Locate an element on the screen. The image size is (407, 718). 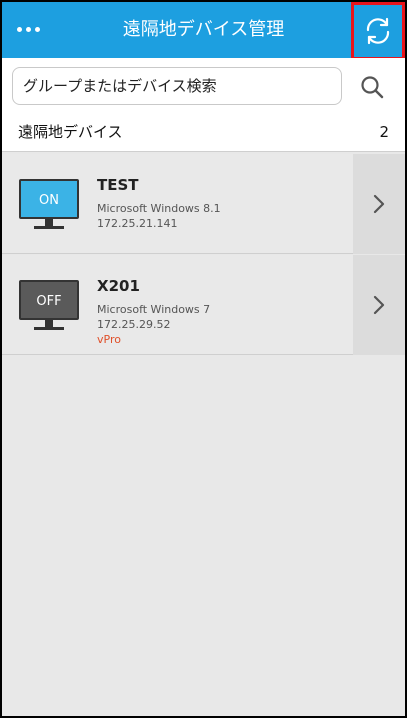
device-name: X201 is located at coordinates (118, 286).